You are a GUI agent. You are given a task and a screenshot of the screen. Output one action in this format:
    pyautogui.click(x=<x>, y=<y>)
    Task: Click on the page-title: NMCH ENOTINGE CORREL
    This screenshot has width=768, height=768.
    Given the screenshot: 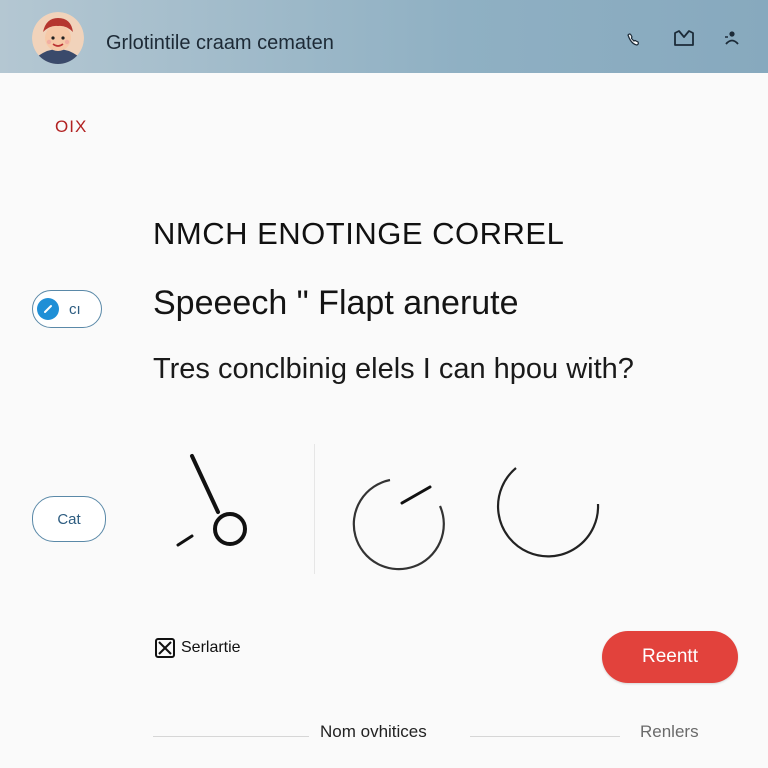 What is the action you would take?
    pyautogui.click(x=359, y=233)
    